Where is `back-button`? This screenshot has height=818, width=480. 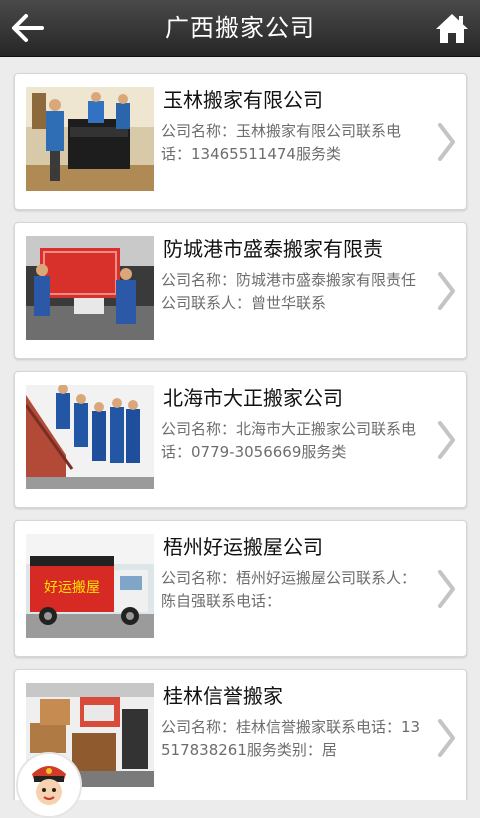 back-button is located at coordinates (28, 28).